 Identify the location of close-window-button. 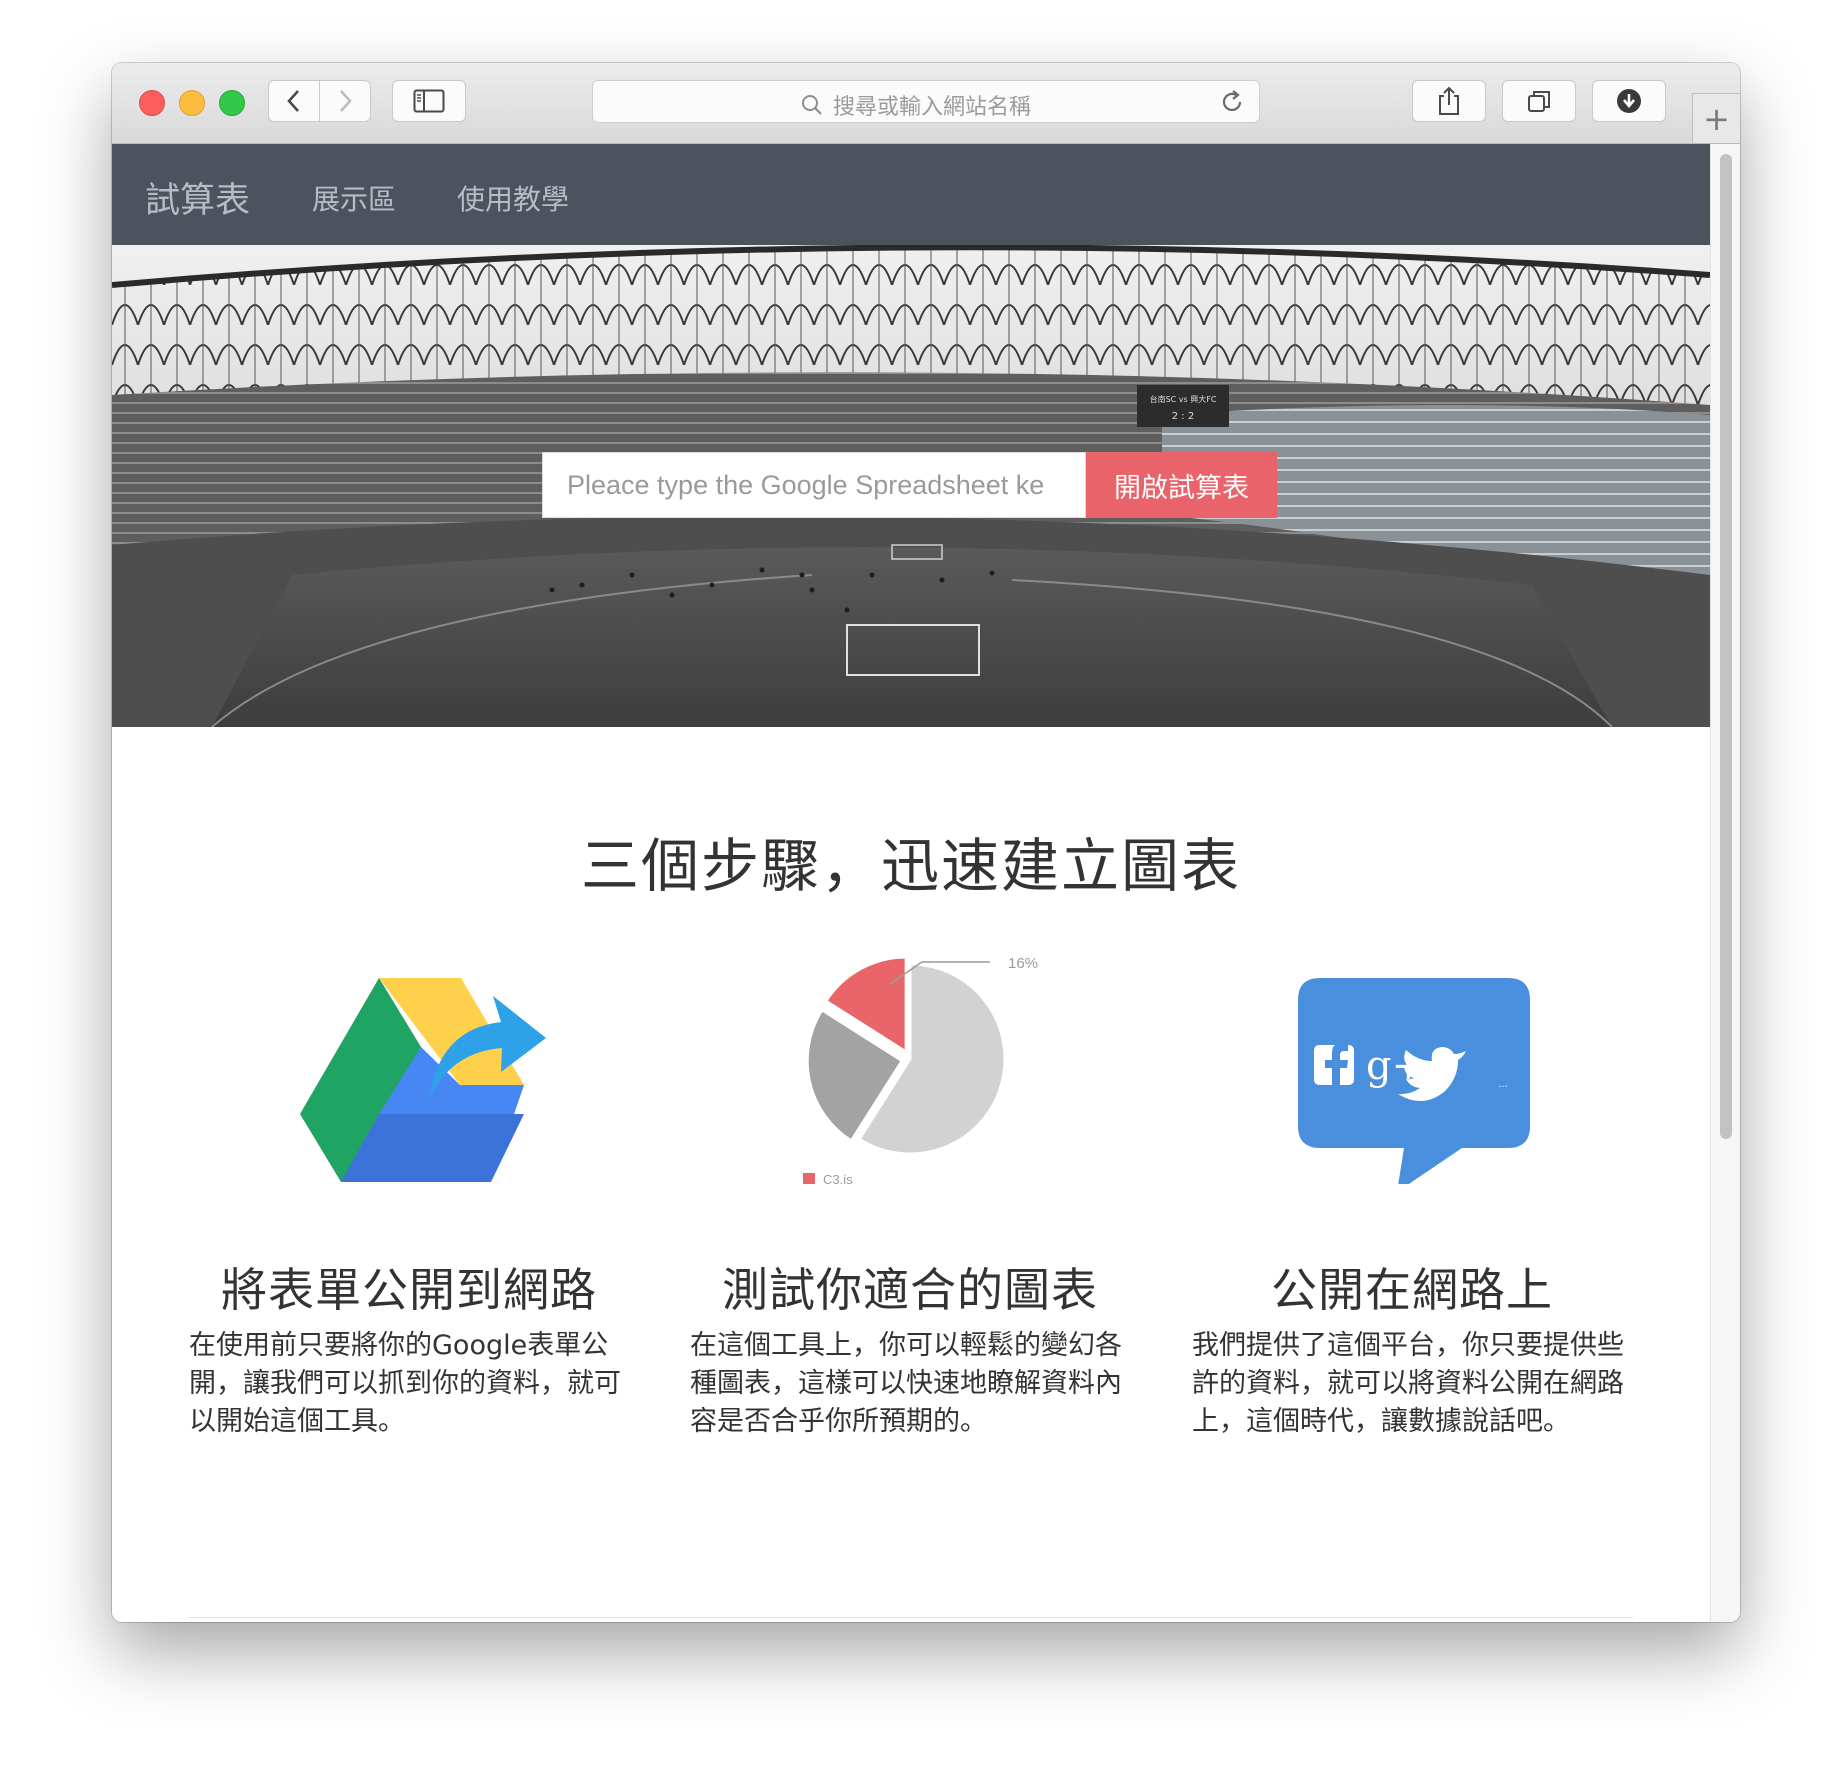
(152, 103).